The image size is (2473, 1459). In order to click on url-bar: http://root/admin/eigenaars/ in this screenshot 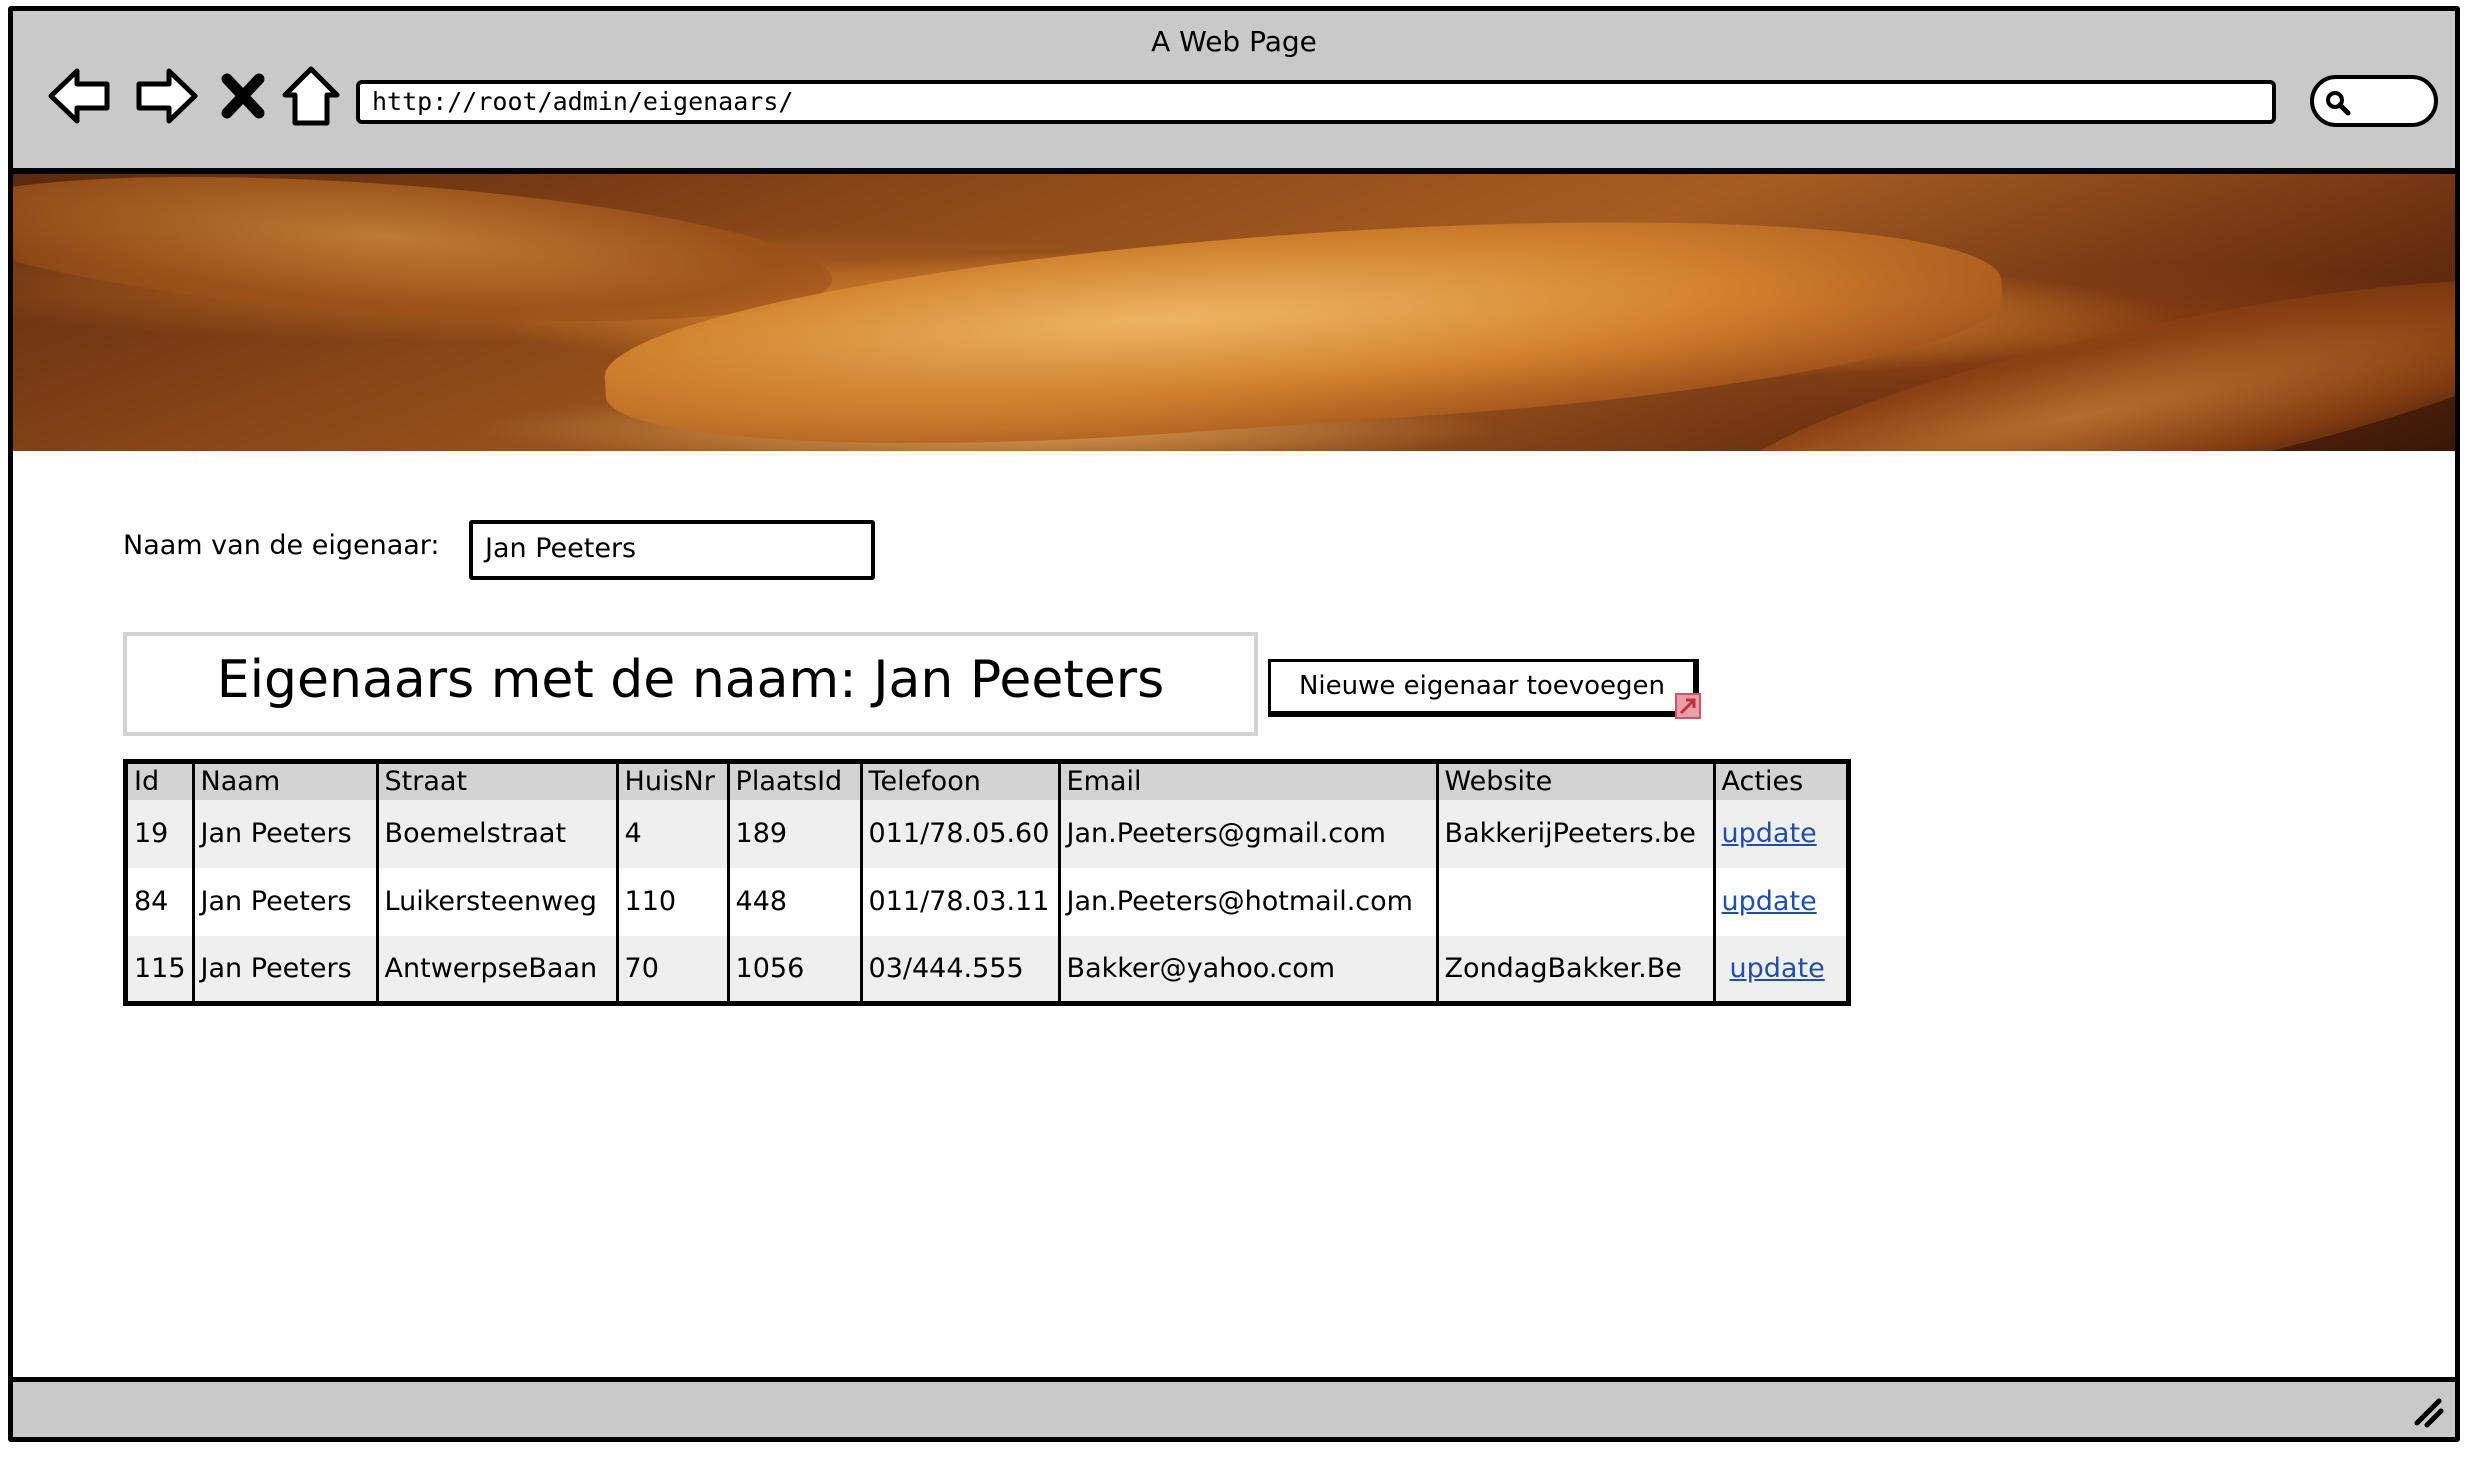, I will do `click(1316, 102)`.